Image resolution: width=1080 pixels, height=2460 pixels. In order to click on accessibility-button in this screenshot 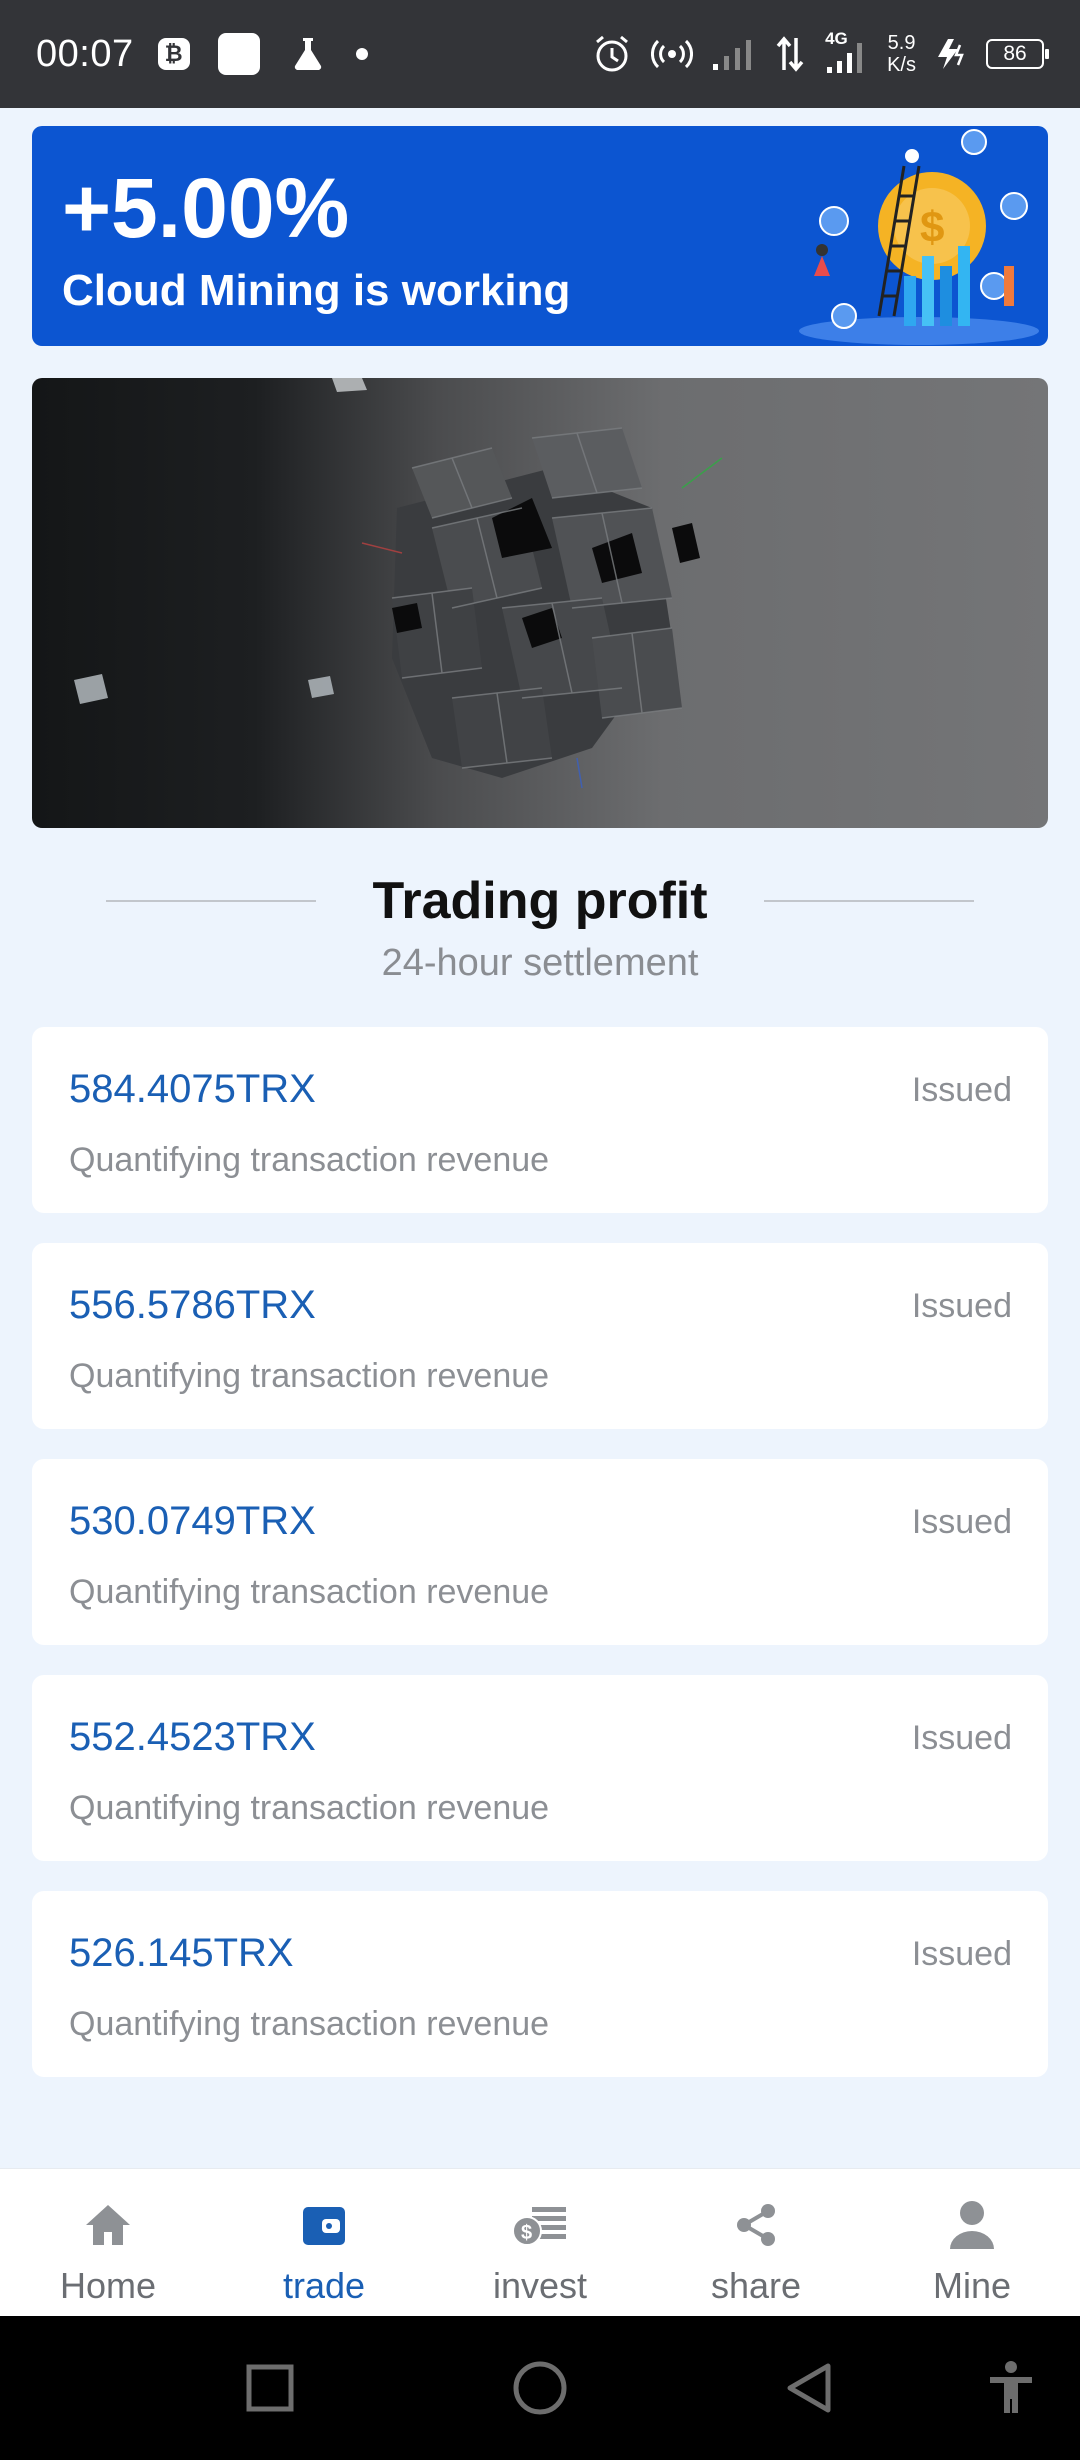, I will do `click(1011, 2388)`.